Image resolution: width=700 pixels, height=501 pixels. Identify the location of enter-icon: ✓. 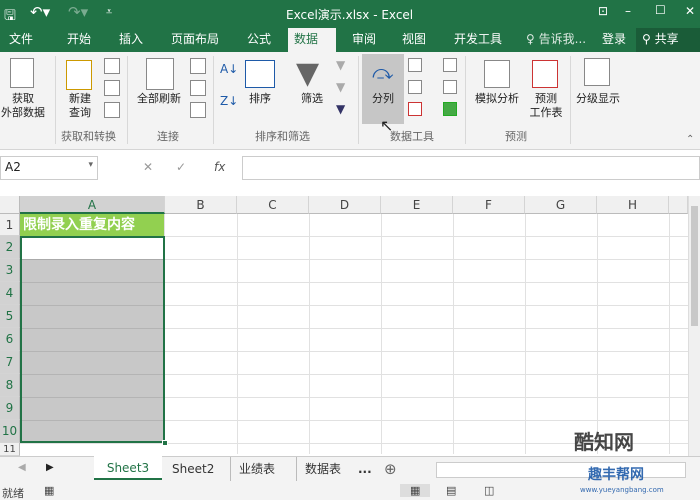
(181, 167).